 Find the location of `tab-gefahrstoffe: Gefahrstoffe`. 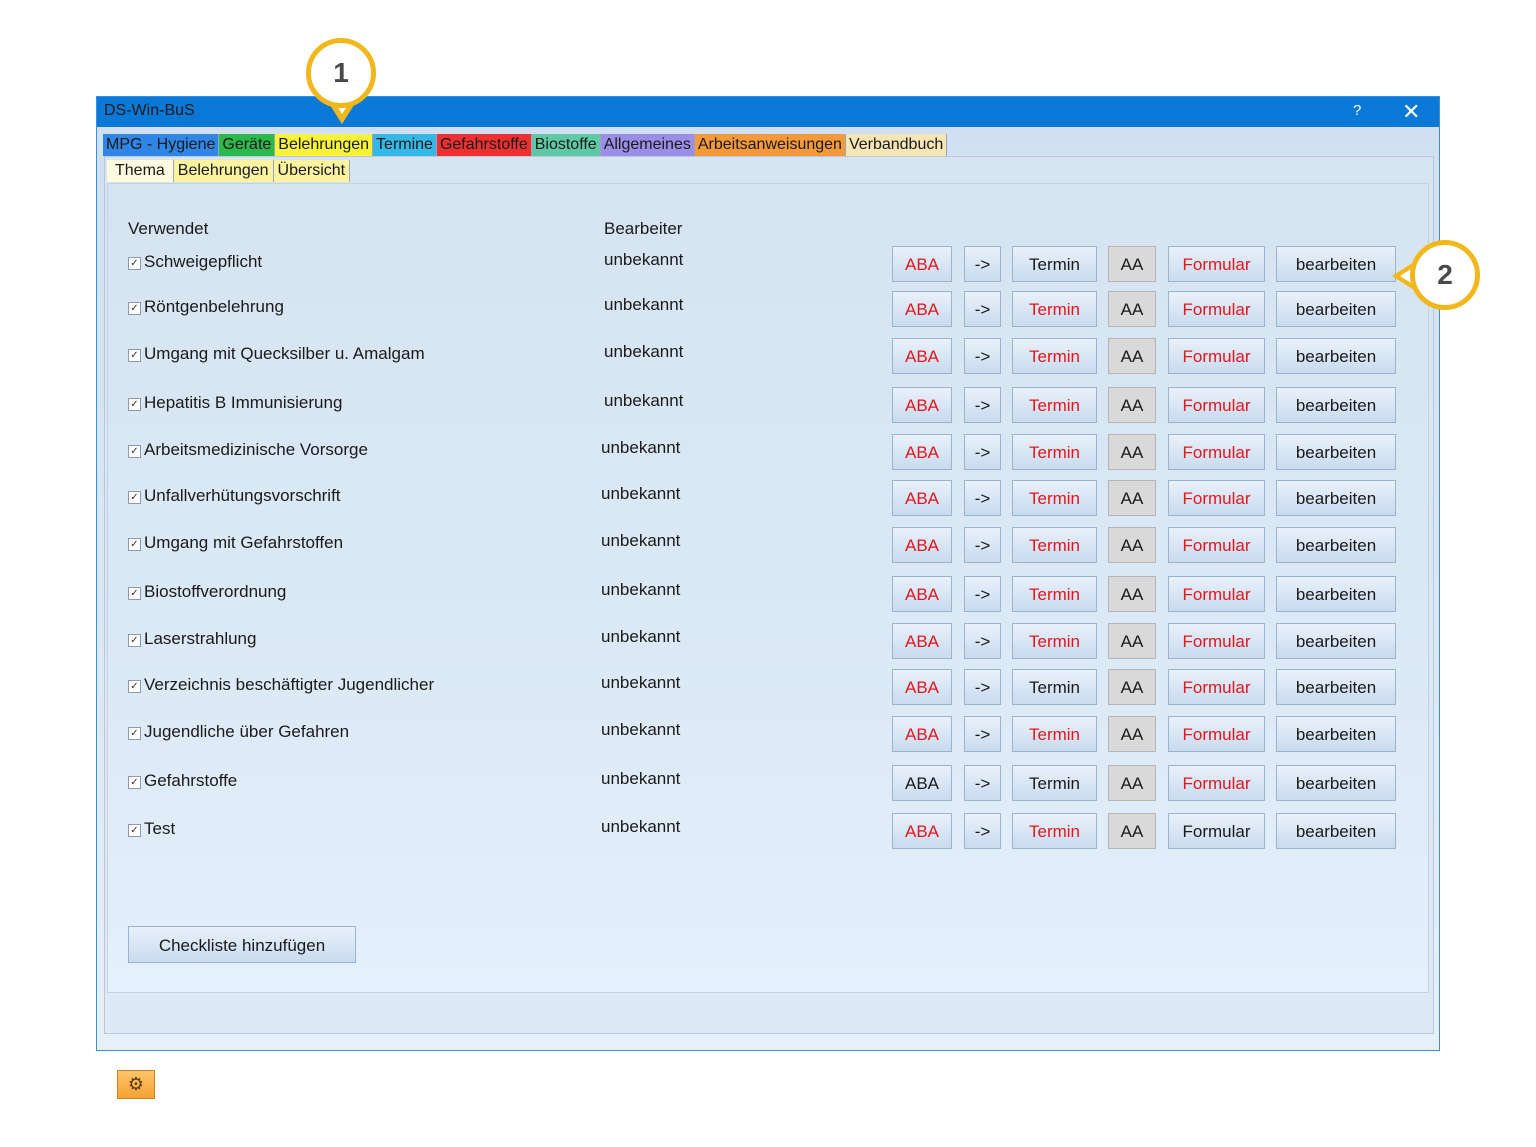

tab-gefahrstoffe: Gefahrstoffe is located at coordinates (484, 145).